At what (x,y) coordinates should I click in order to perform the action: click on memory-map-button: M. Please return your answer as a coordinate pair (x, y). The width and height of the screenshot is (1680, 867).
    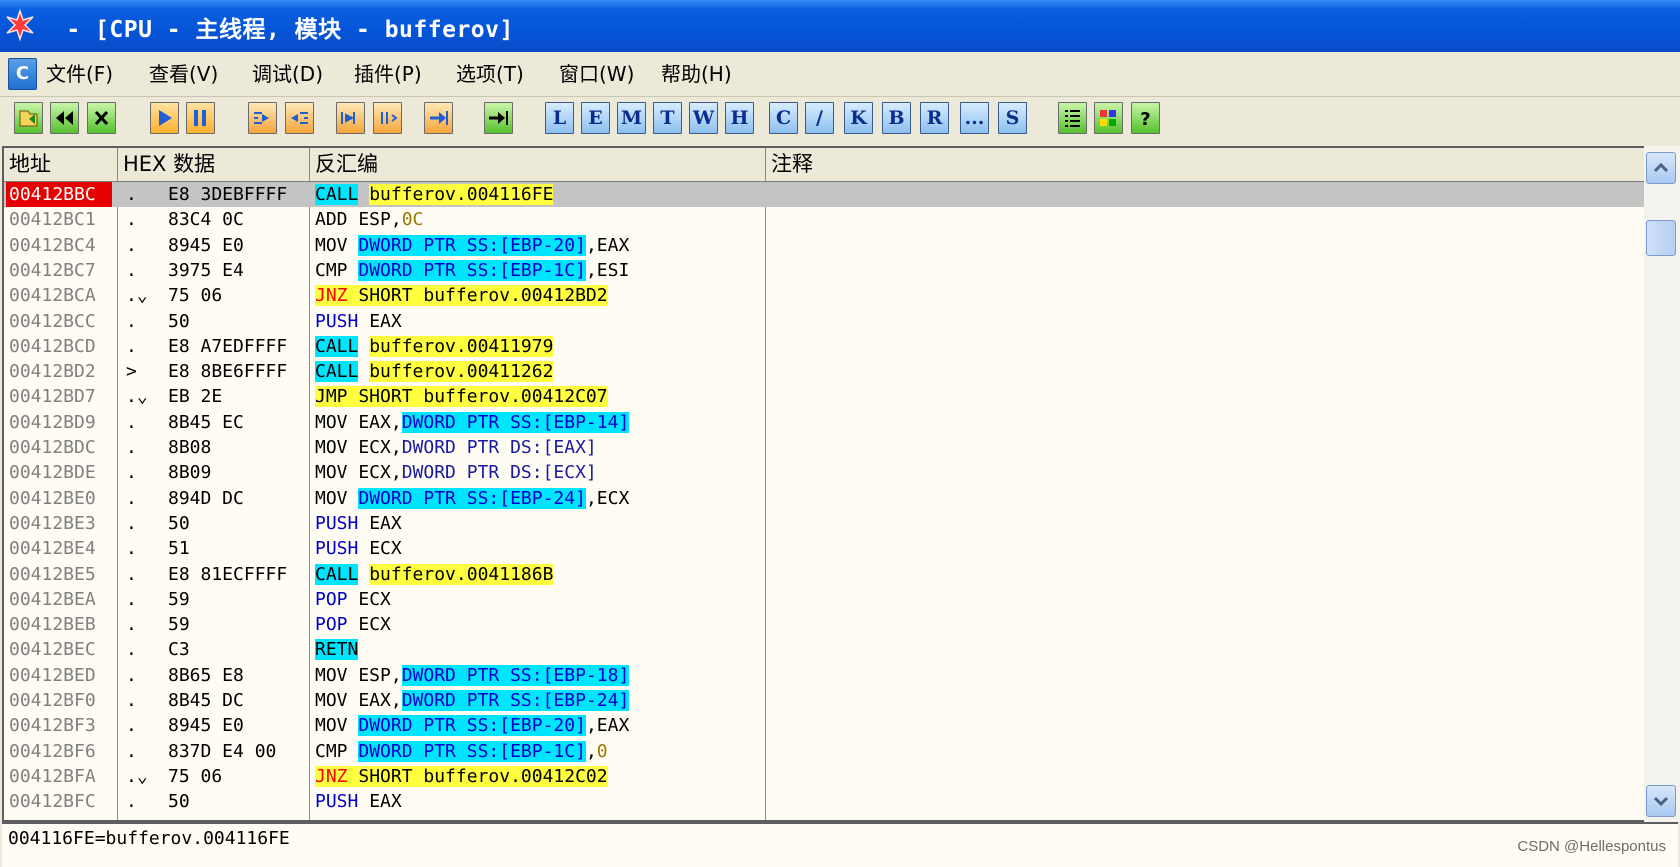
    Looking at the image, I should click on (631, 118).